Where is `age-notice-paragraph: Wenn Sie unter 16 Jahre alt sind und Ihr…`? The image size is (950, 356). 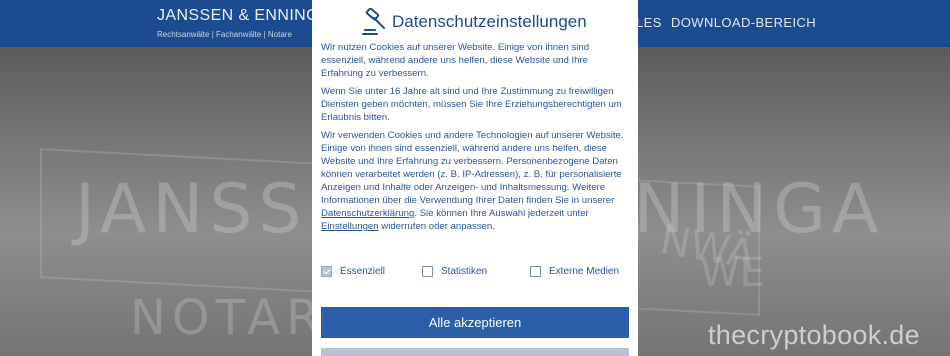 age-notice-paragraph: Wenn Sie unter 16 Jahre alt sind und Ihr… is located at coordinates (471, 104).